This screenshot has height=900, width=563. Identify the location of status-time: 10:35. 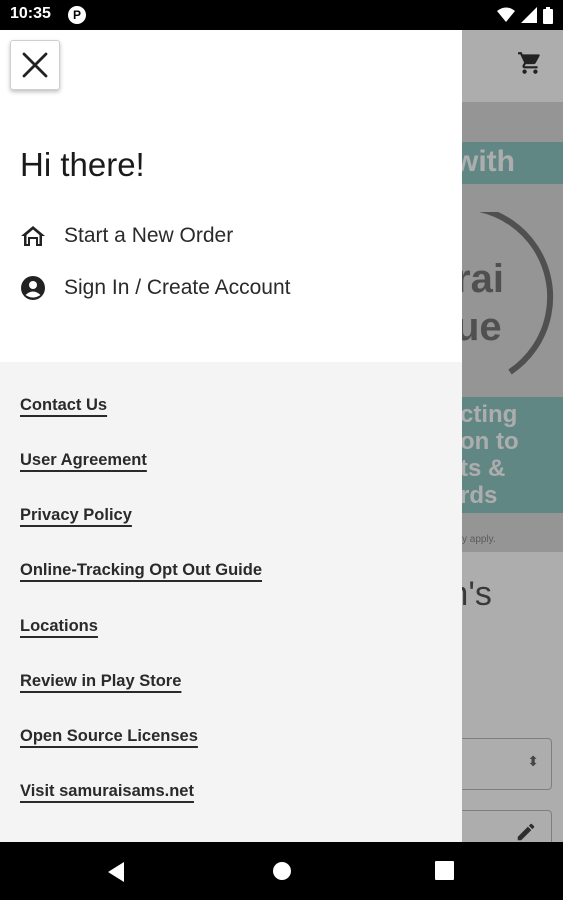
(30, 13).